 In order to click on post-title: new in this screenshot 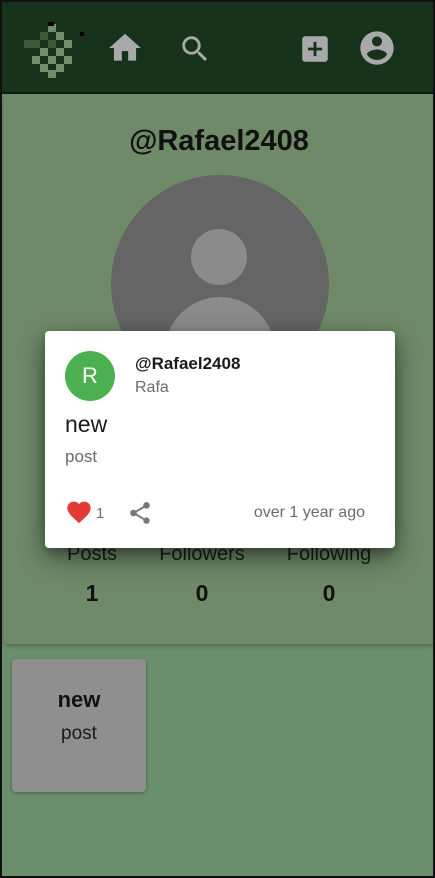, I will do `click(86, 424)`.